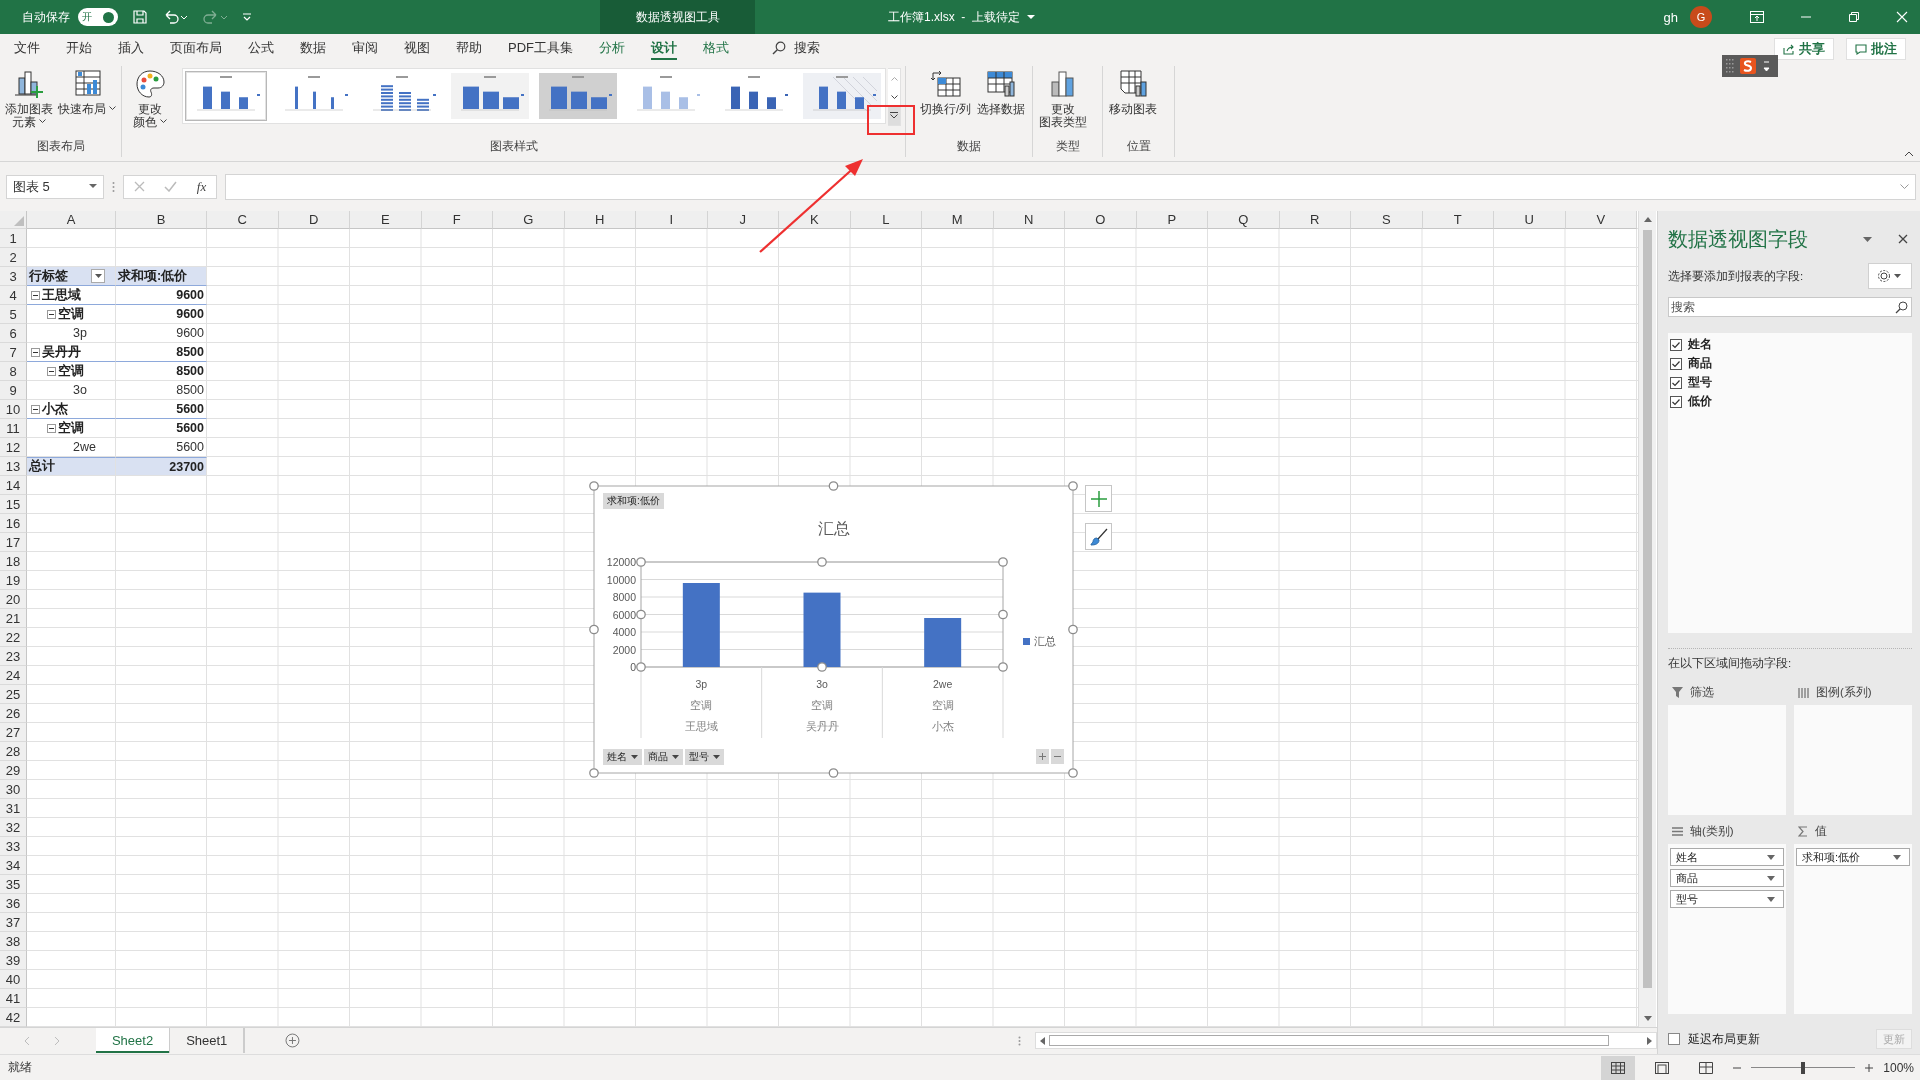 The image size is (1920, 1080). I want to click on share-button: 共享, so click(1804, 49).